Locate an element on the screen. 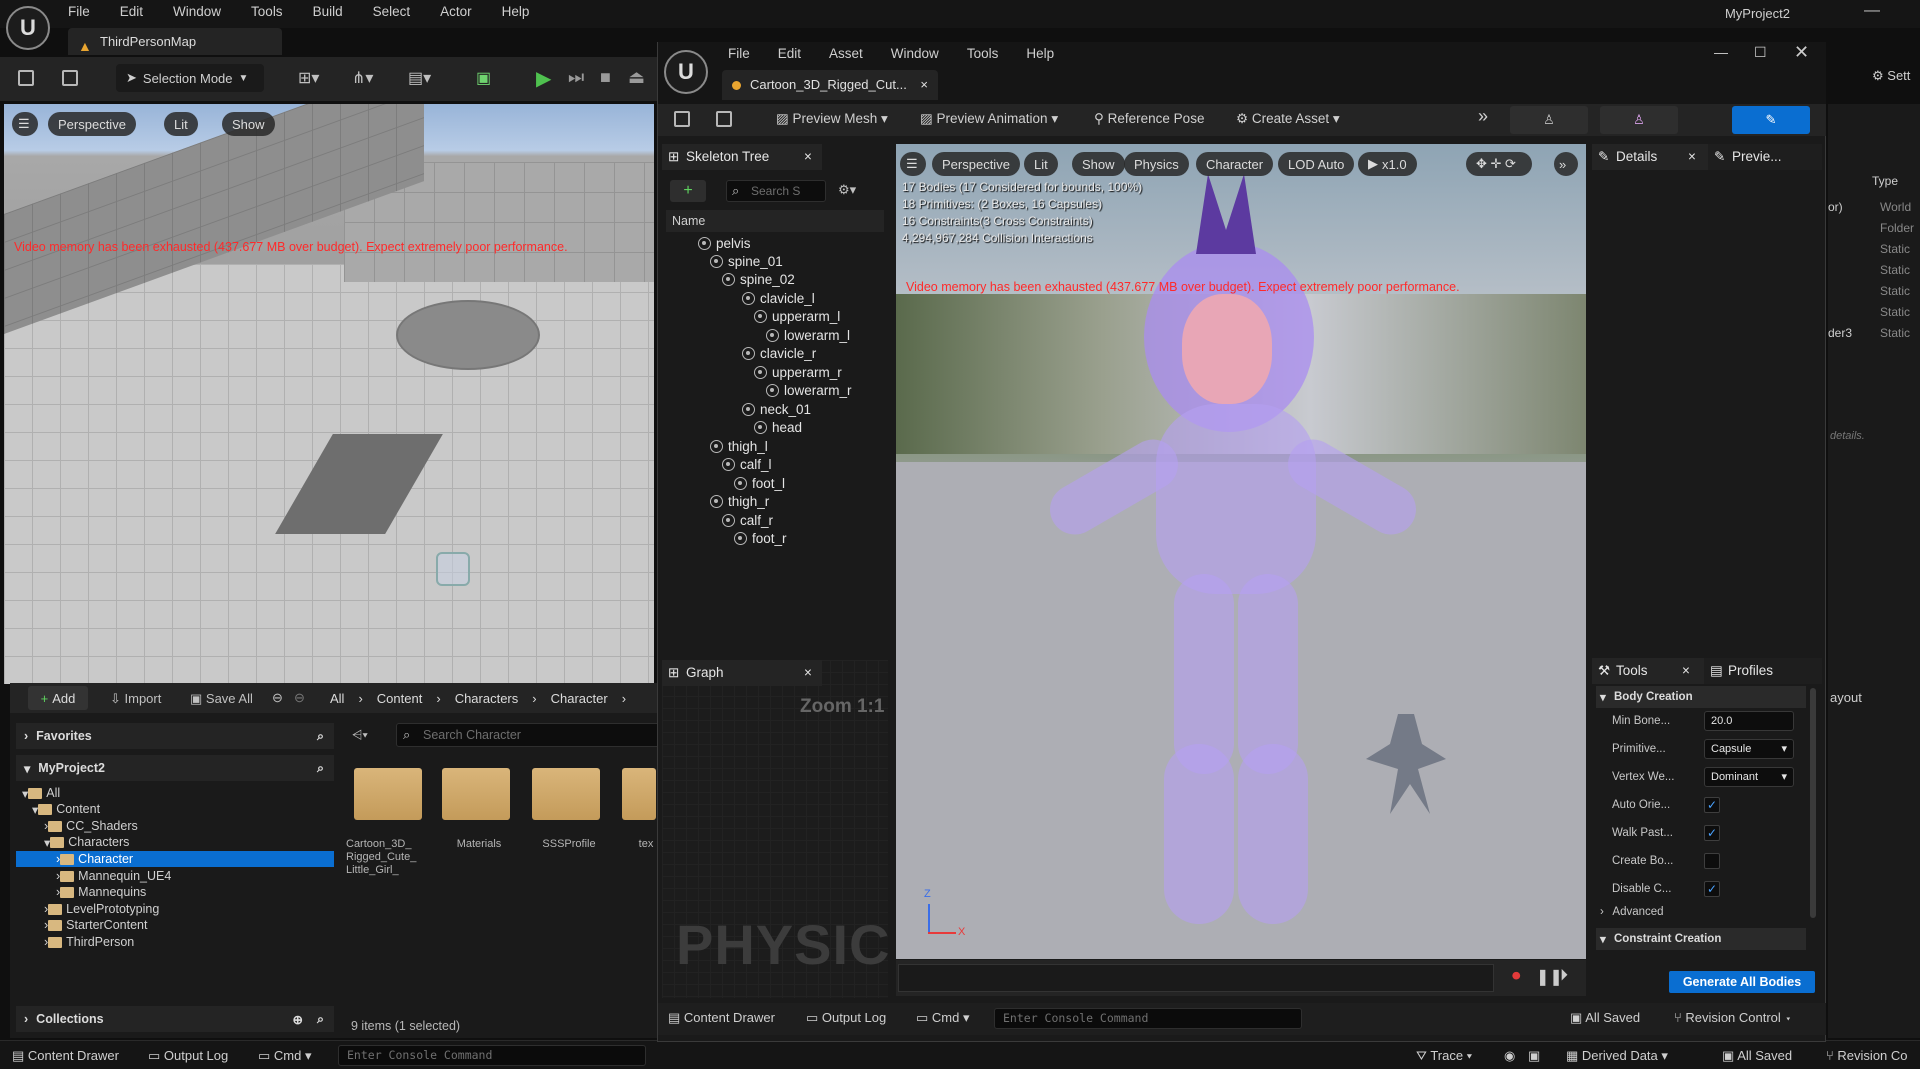 The width and height of the screenshot is (1920, 1069). character-button: Character is located at coordinates (1235, 164).